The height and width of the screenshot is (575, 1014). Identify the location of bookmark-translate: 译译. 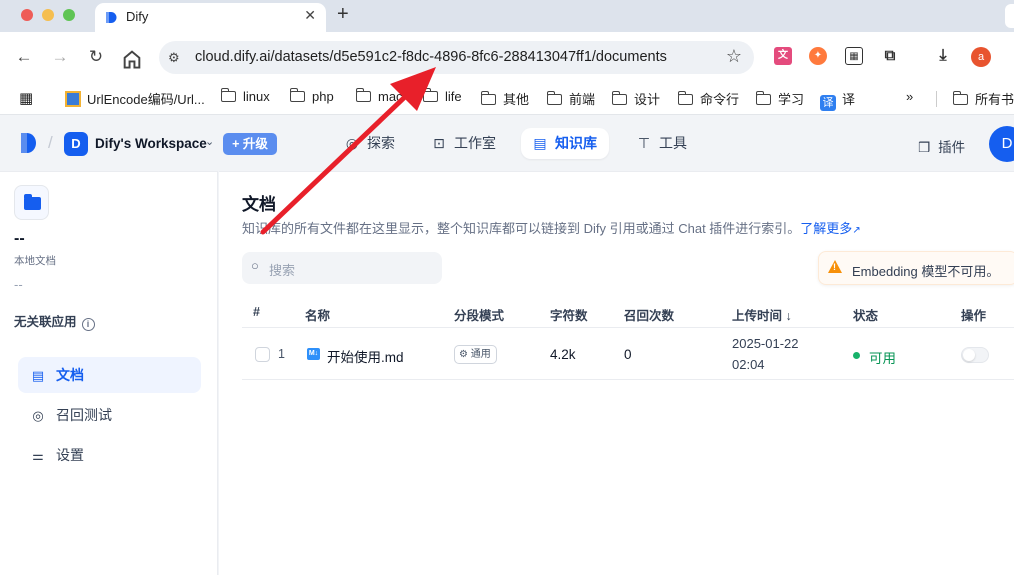
(838, 100).